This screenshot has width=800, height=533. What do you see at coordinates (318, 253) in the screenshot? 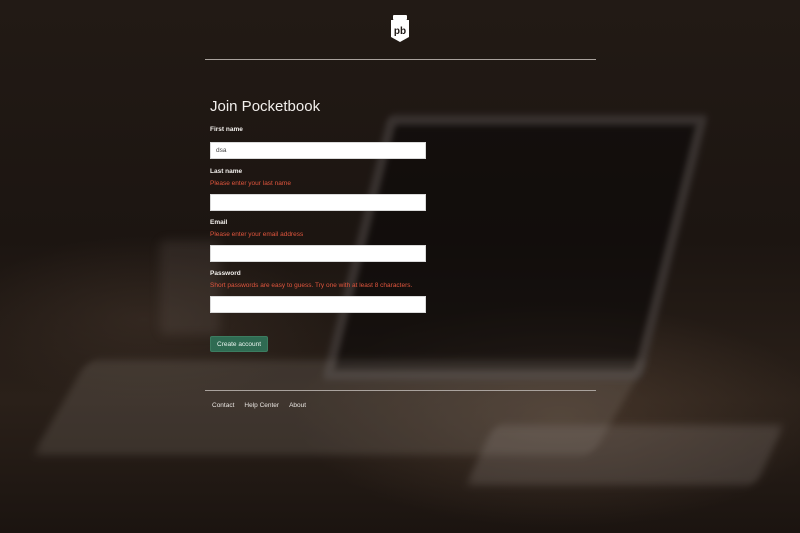
I see `email-input` at bounding box center [318, 253].